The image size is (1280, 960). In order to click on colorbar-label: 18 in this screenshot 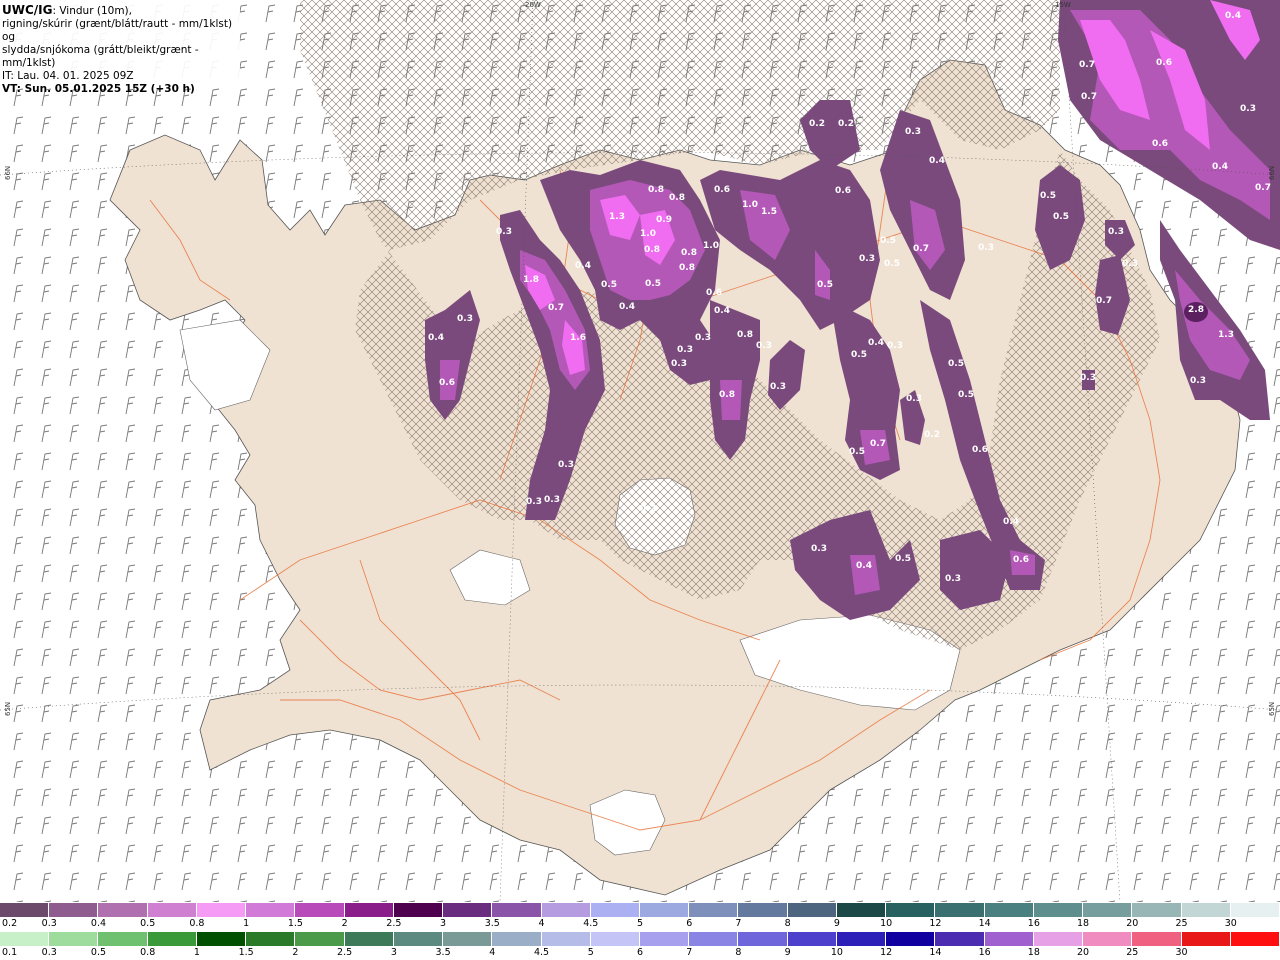, I will do `click(1033, 952)`.